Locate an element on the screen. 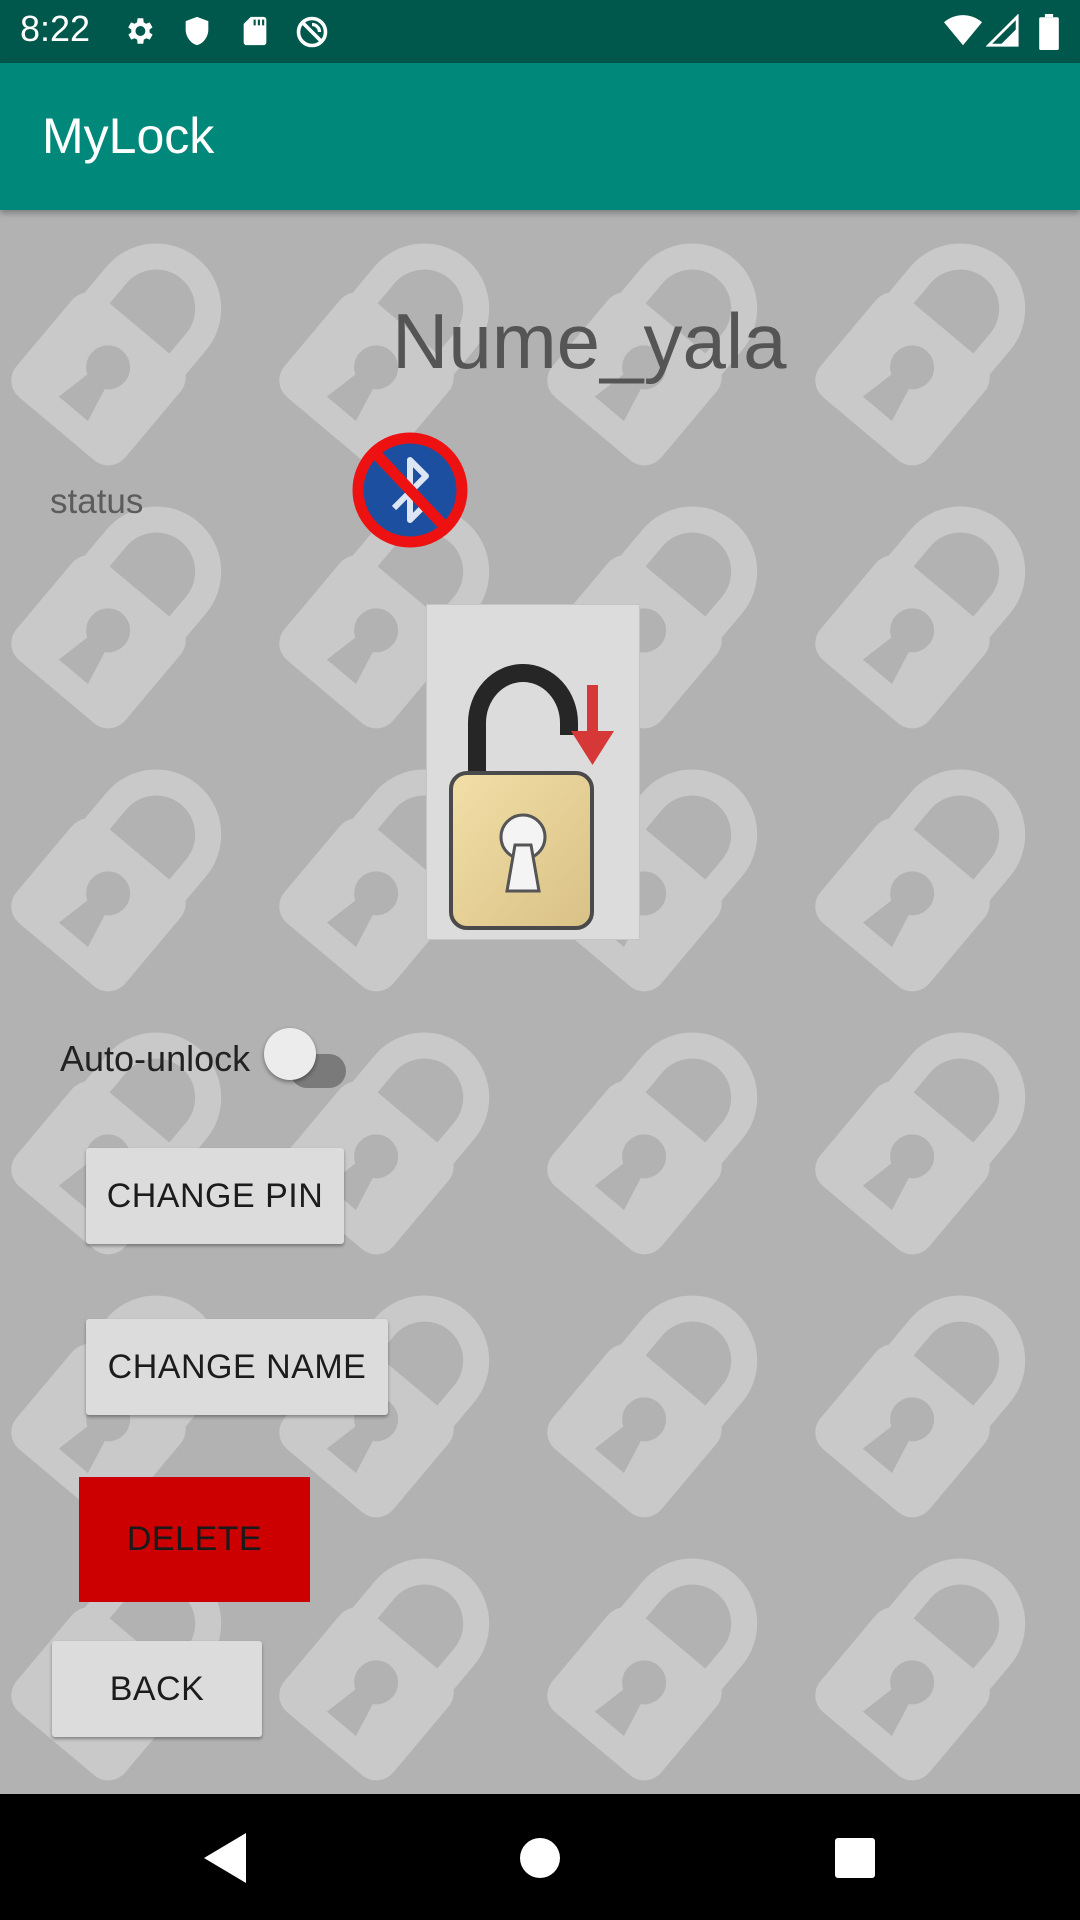 Image resolution: width=1080 pixels, height=1920 pixels. battery-icon is located at coordinates (1049, 32).